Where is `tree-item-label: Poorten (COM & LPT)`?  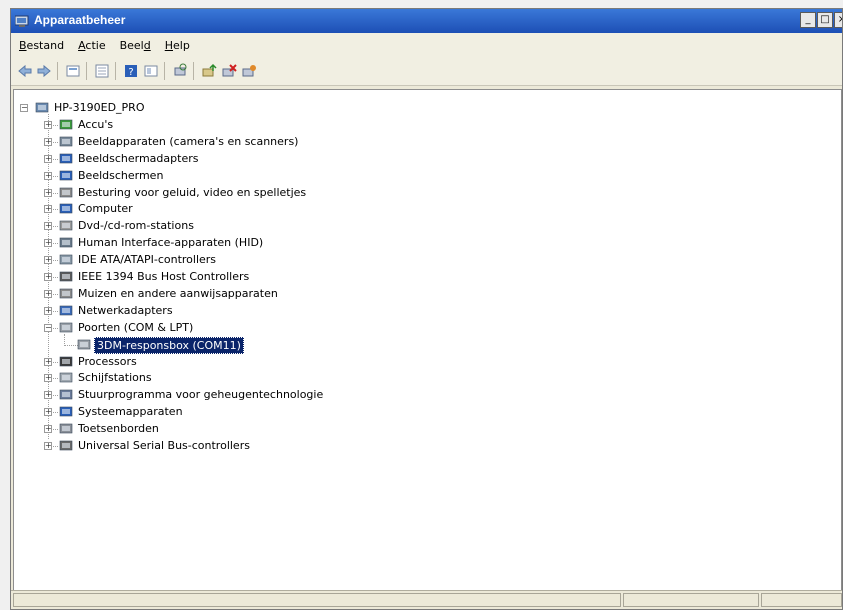 tree-item-label: Poorten (COM & LPT) is located at coordinates (135, 327).